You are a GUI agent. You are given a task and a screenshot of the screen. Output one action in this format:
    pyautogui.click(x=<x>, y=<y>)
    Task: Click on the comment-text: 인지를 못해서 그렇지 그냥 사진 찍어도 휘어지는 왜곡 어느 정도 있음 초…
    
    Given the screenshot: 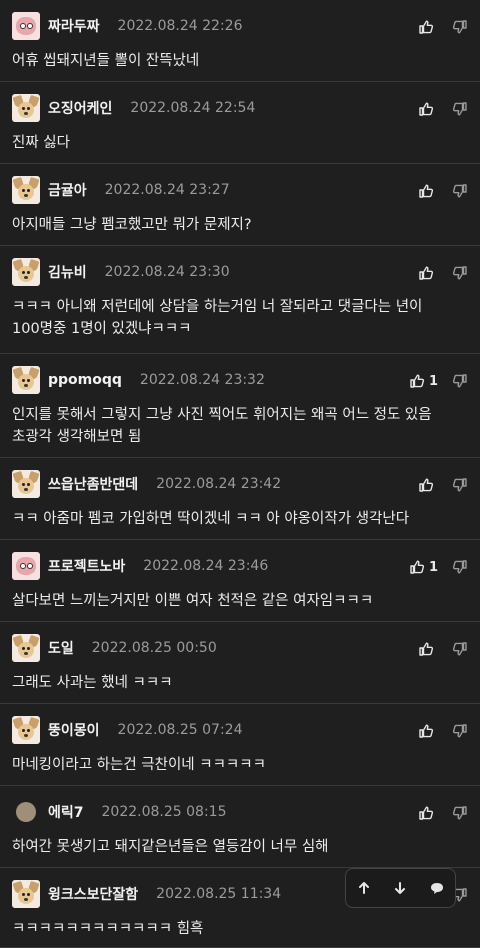 What is the action you would take?
    pyautogui.click(x=222, y=426)
    